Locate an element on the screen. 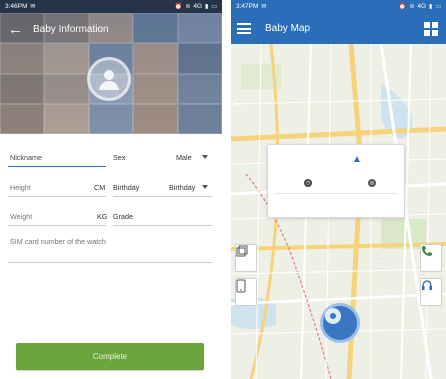 This screenshot has height=379, width=446. status-bar: 3:46PM ✉ ⏰ ≋ 4G ▮ ▭ is located at coordinates (111, 6).